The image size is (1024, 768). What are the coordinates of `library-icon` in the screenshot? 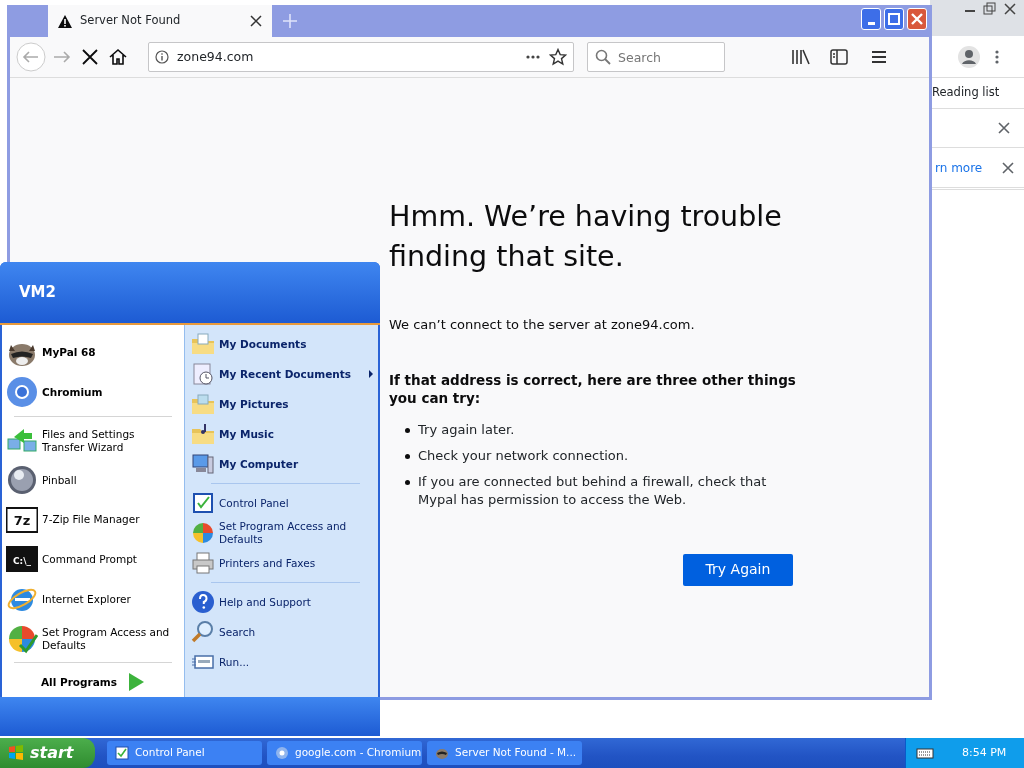 It's located at (801, 57).